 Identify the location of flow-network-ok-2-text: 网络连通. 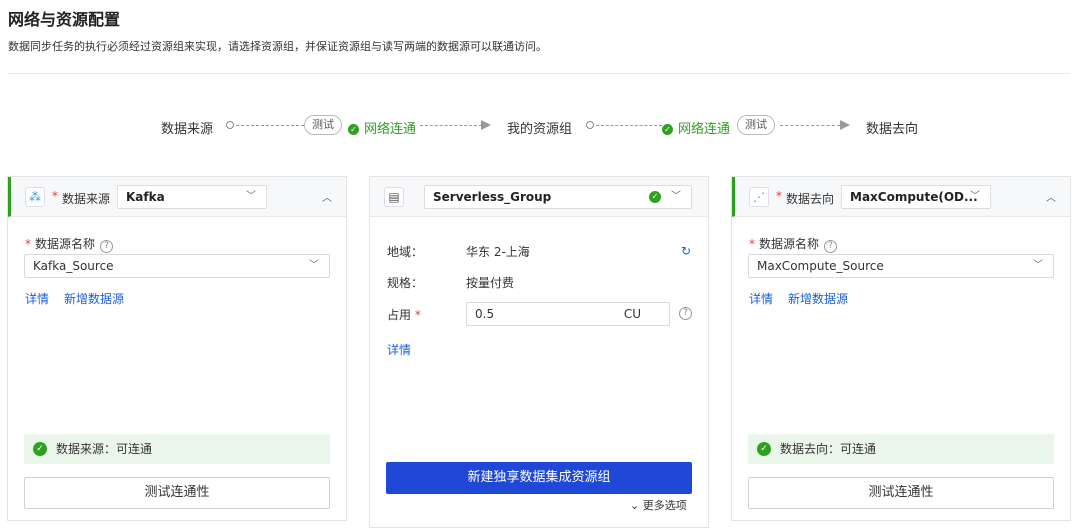
(704, 129).